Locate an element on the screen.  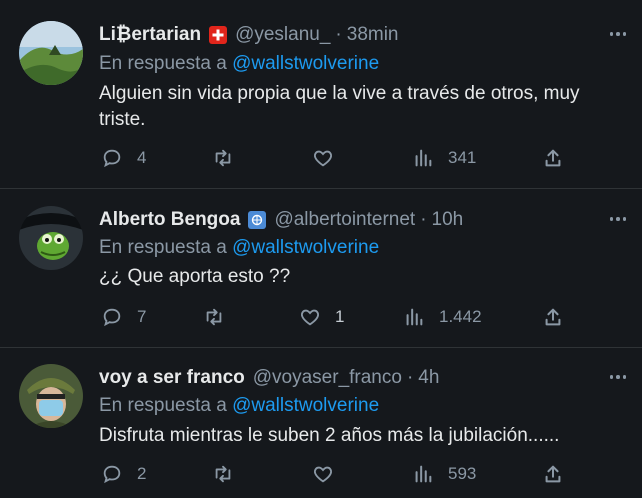
reply-count: 7 is located at coordinates (142, 316).